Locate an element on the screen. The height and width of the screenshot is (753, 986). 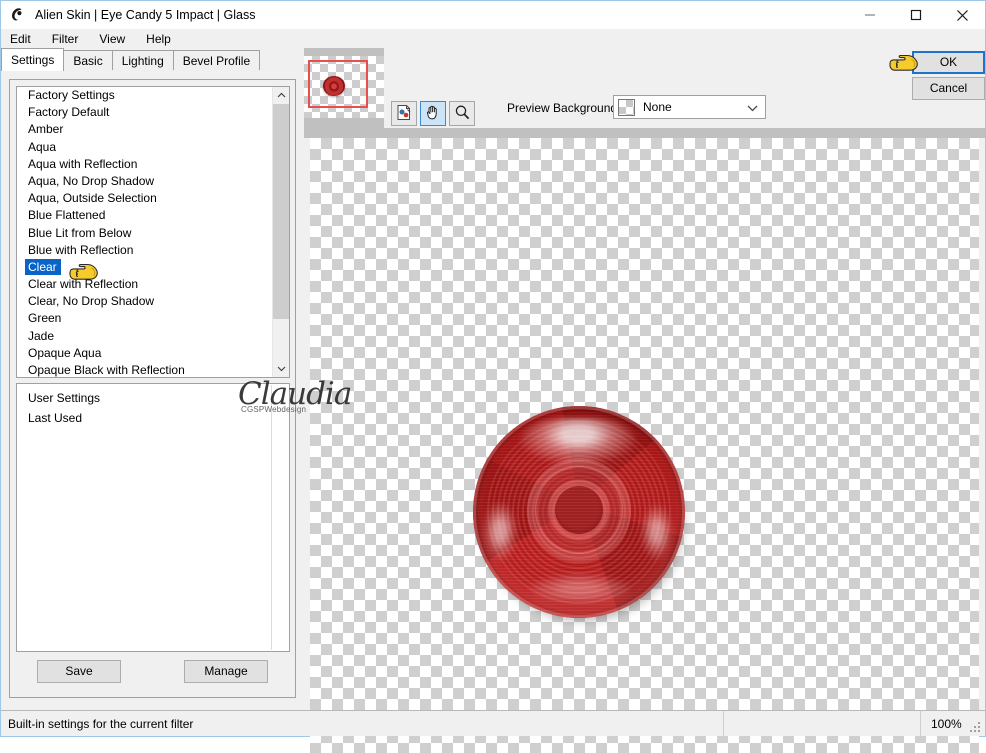
list-item: Clear, No Drop Shadow is located at coordinates (144, 301).